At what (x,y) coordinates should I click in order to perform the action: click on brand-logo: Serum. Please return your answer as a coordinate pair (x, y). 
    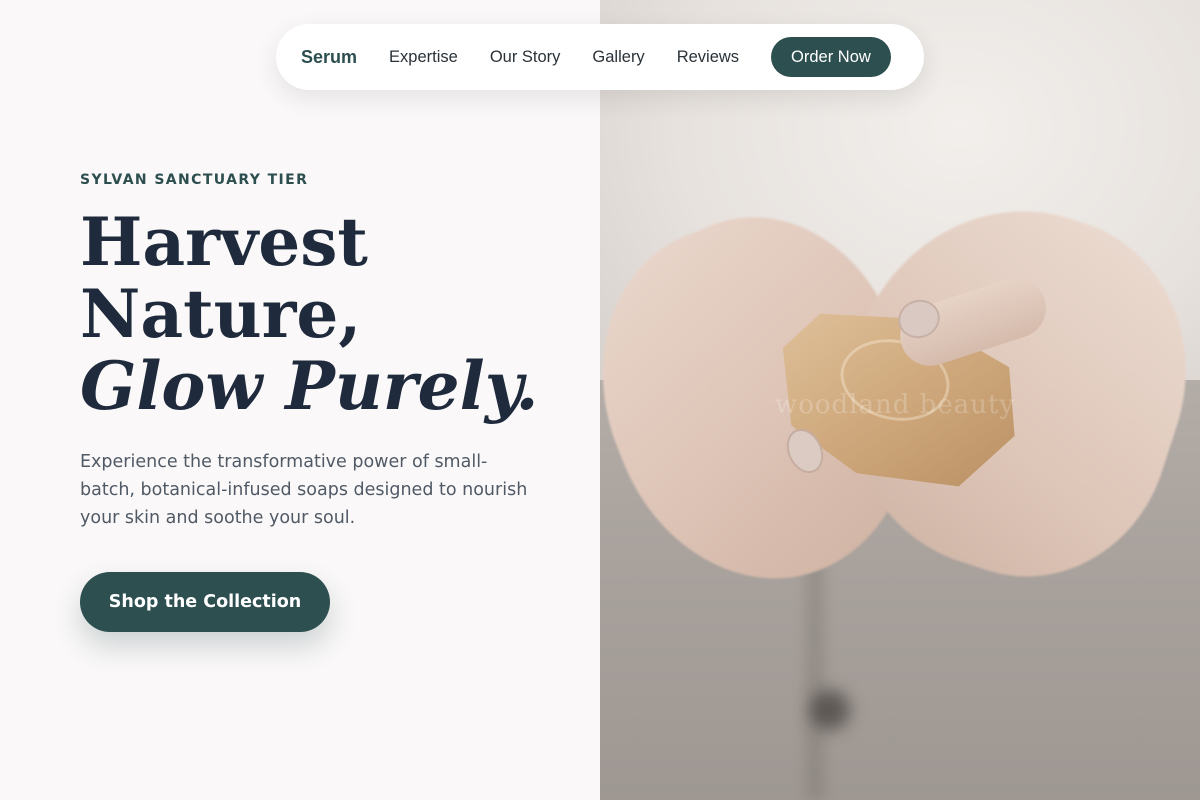
    Looking at the image, I should click on (329, 57).